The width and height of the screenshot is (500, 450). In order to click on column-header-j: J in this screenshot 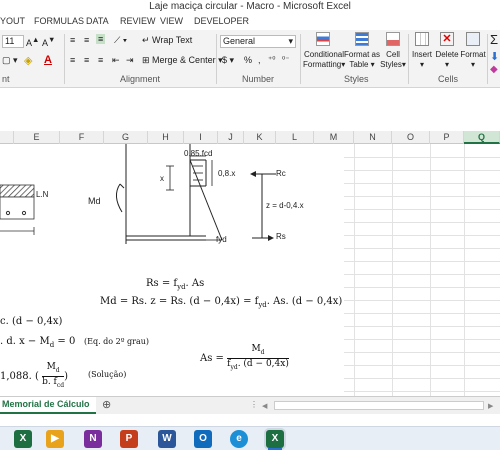, I will do `click(231, 137)`.